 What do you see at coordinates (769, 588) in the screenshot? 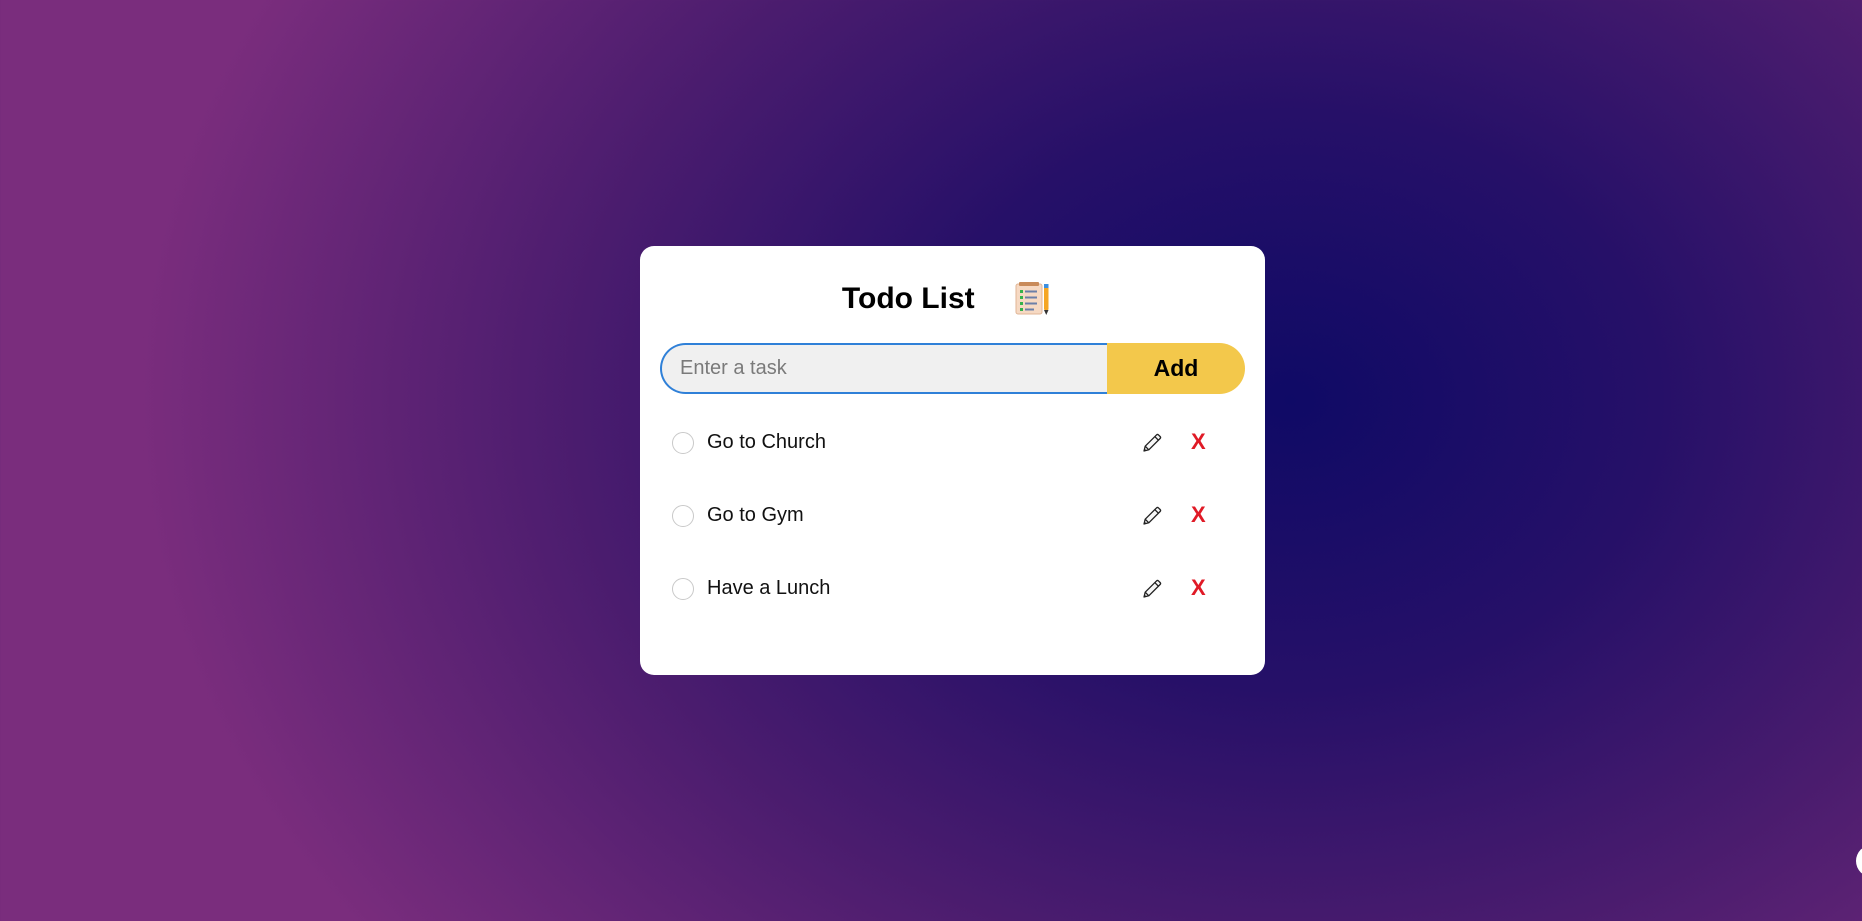
I see `task-text: Have a Lunch` at bounding box center [769, 588].